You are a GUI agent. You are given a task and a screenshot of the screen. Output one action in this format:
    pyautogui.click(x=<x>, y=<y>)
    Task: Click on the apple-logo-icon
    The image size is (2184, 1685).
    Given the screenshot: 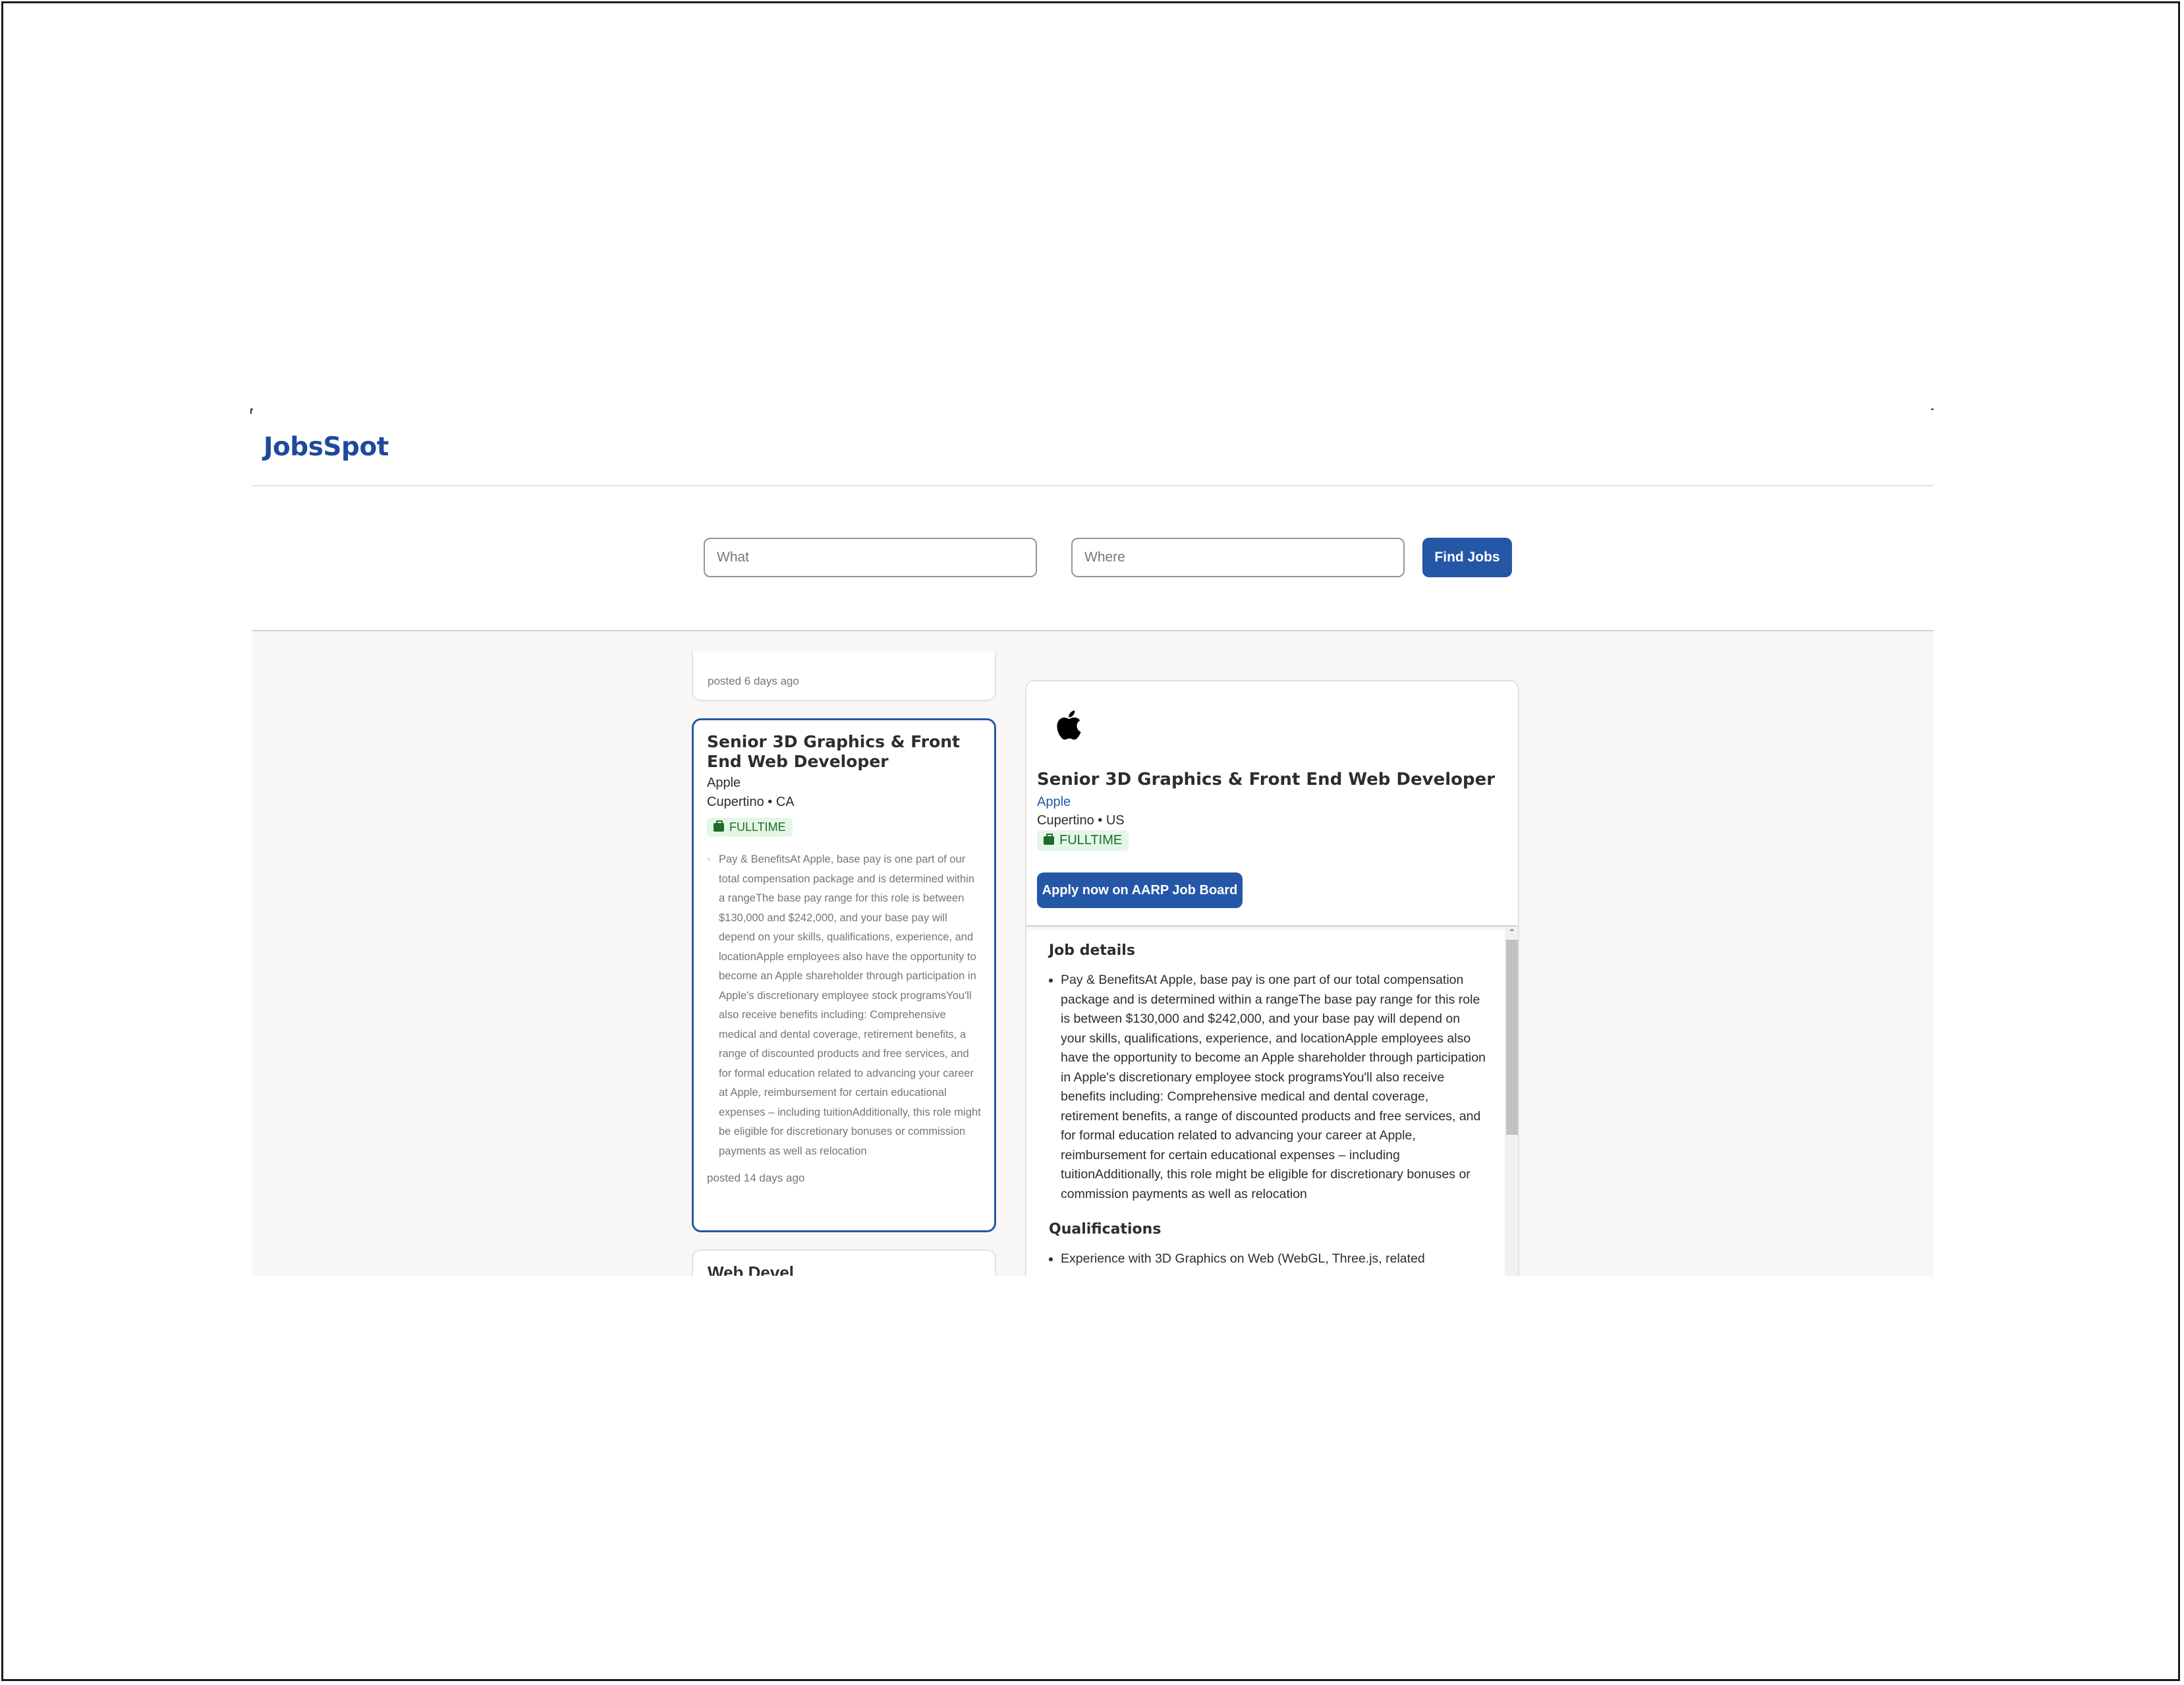 What is the action you would take?
    pyautogui.click(x=1069, y=725)
    